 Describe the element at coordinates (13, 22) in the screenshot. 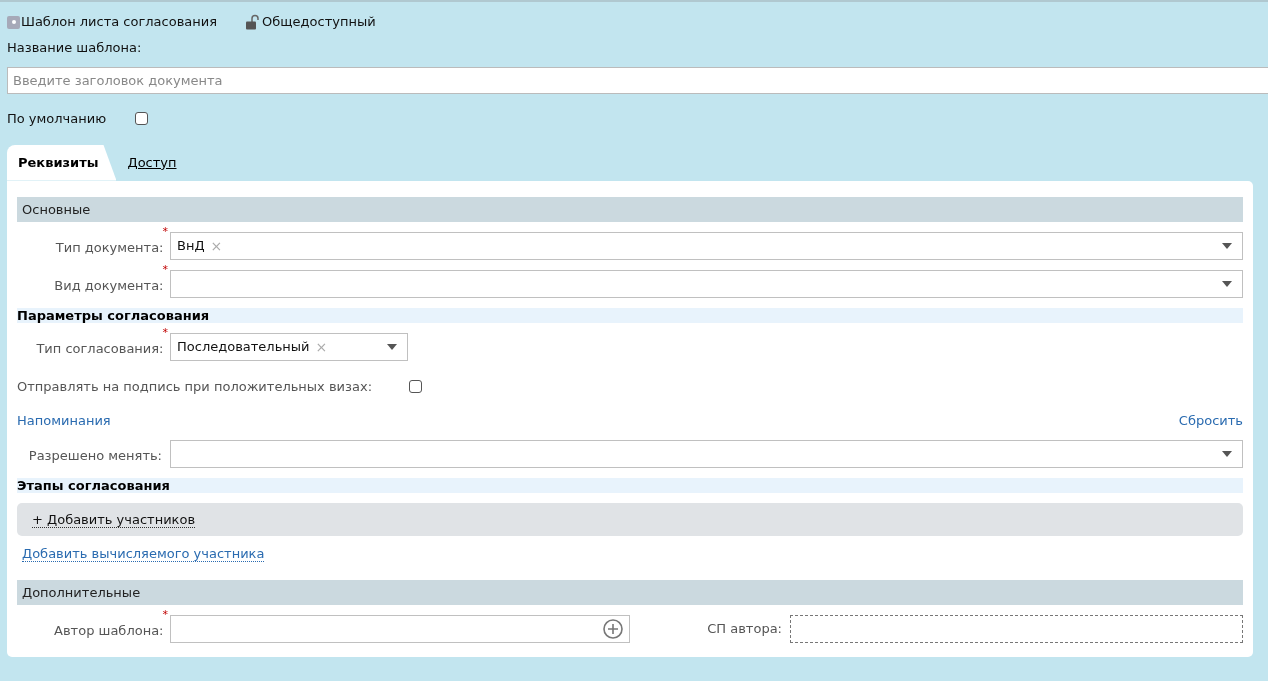

I see `template-icon` at that location.